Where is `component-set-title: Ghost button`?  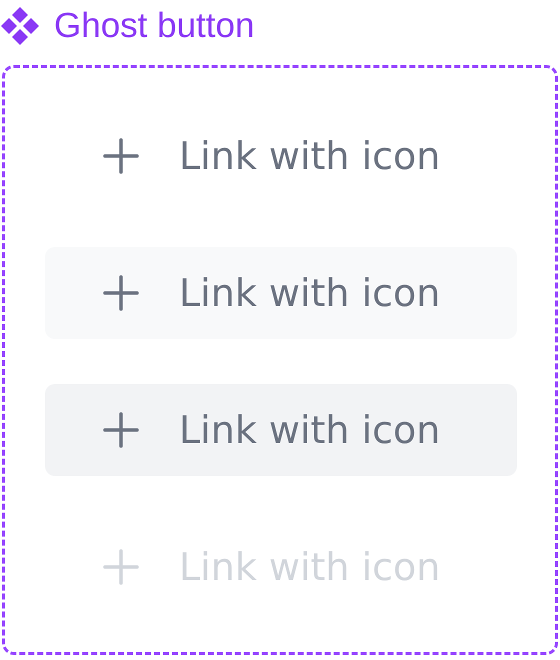 component-set-title: Ghost button is located at coordinates (154, 26).